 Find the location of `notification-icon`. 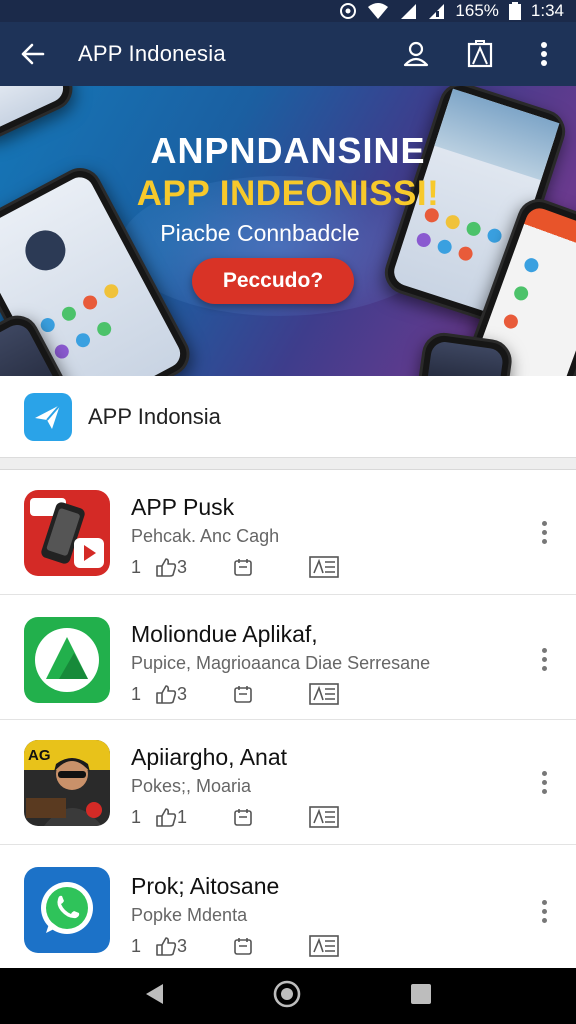

notification-icon is located at coordinates (348, 11).